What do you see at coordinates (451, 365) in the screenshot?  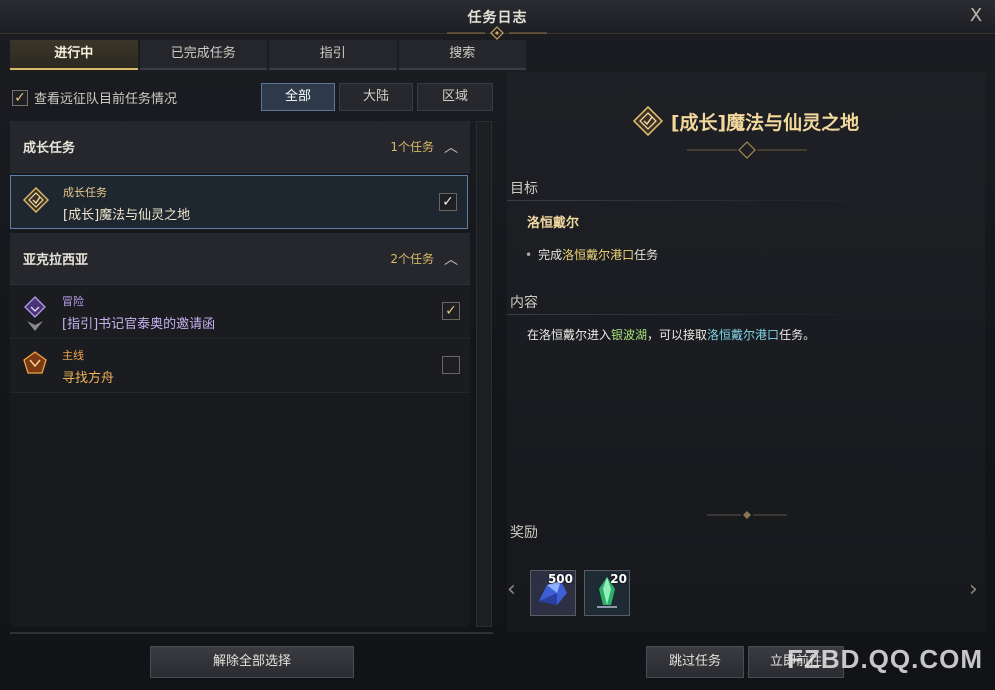 I see `track-checkbox` at bounding box center [451, 365].